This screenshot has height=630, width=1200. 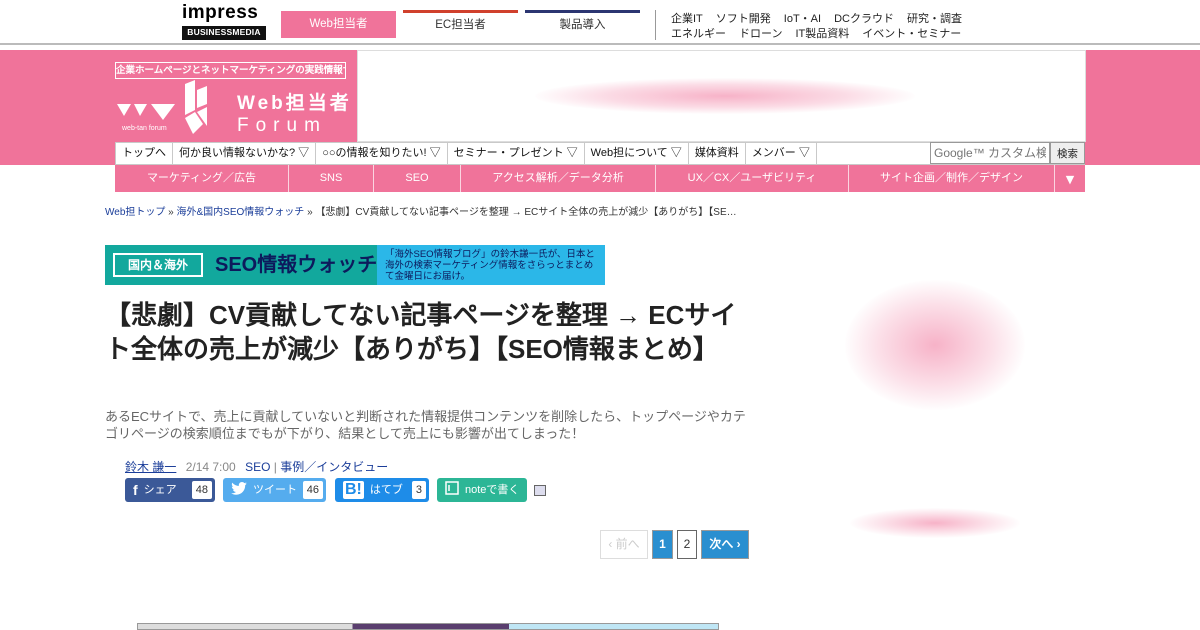 I want to click on twitter-tweet-count: 46, so click(x=312, y=490).